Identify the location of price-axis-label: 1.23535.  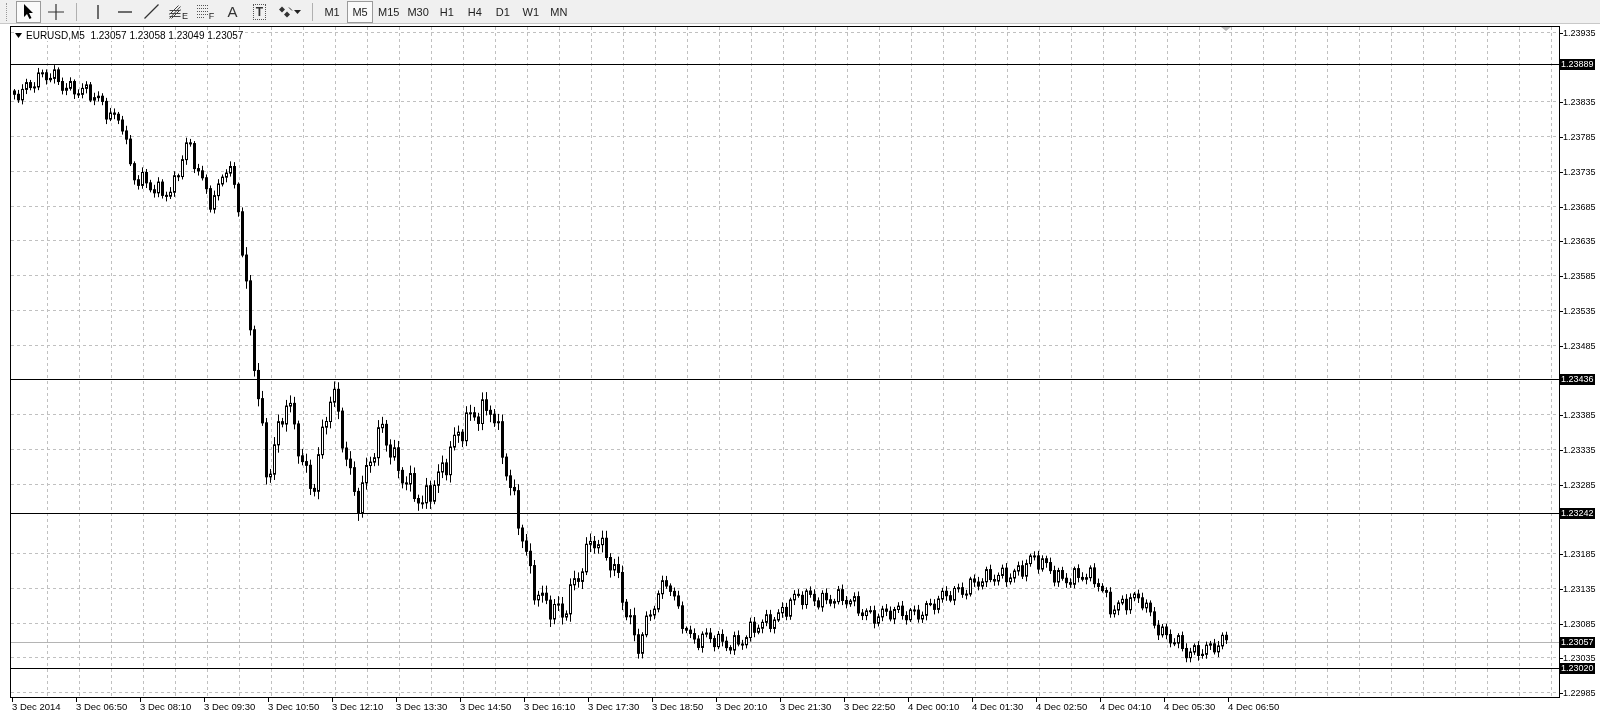
(1579, 311).